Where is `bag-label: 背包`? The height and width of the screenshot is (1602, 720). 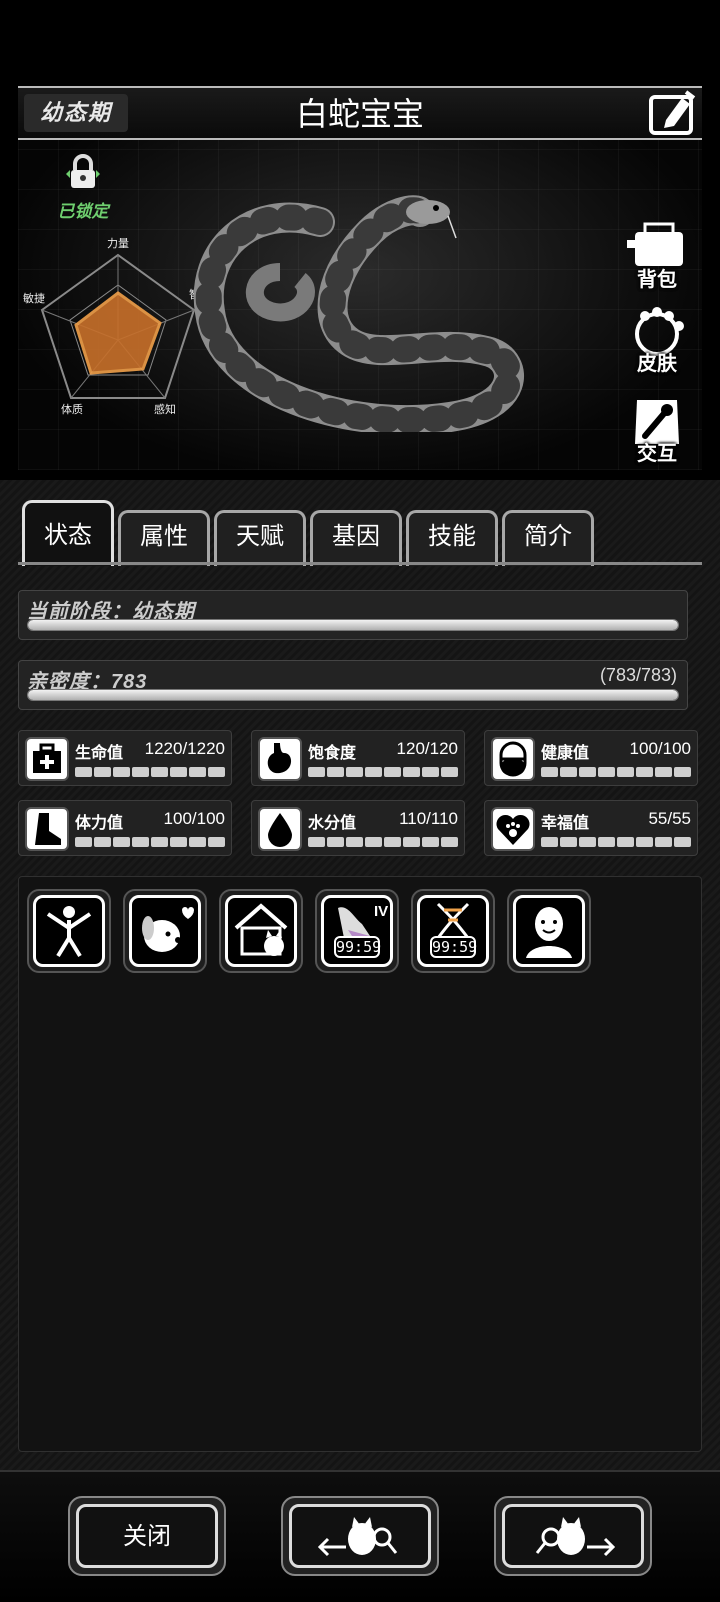
bag-label: 背包 is located at coordinates (657, 280).